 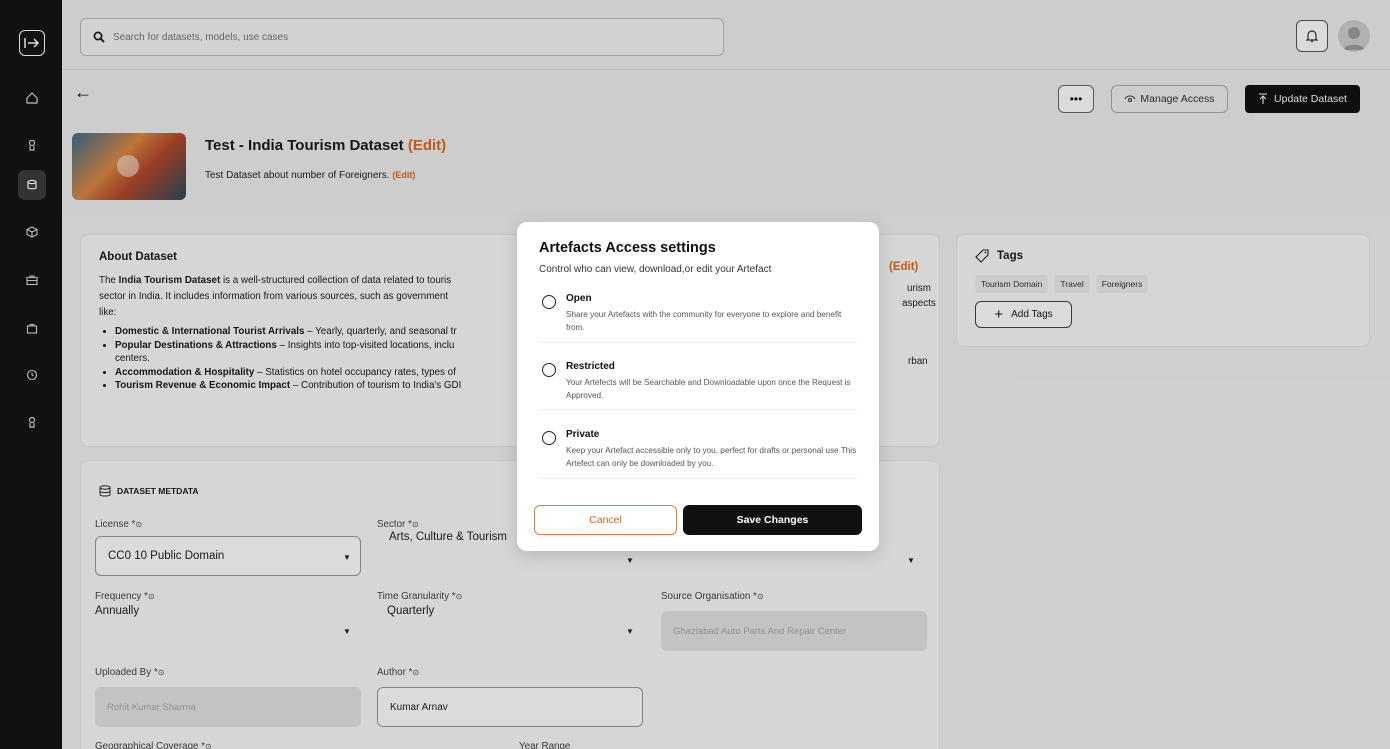 What do you see at coordinates (579, 298) in the screenshot?
I see `option-title: Open` at bounding box center [579, 298].